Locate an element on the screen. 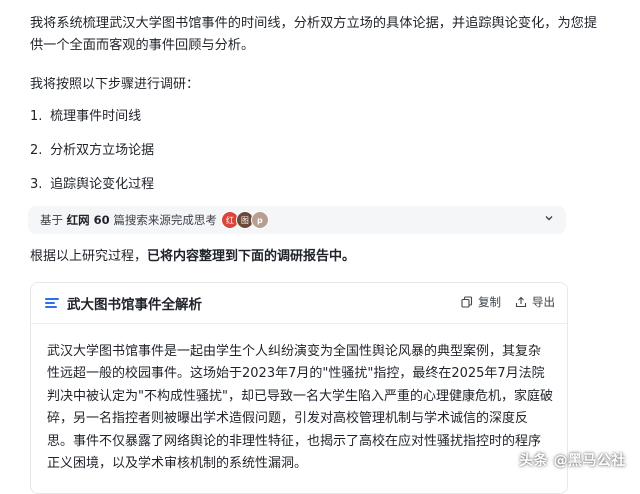  step-number: 1. is located at coordinates (36, 116).